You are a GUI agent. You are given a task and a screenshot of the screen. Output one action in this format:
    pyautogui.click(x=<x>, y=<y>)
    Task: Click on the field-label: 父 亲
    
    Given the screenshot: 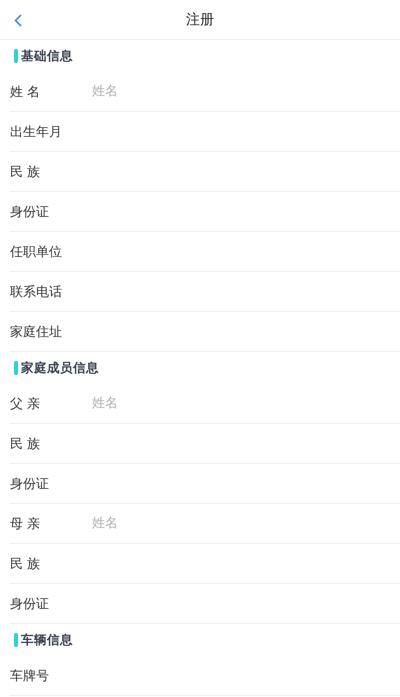 What is the action you would take?
    pyautogui.click(x=26, y=404)
    